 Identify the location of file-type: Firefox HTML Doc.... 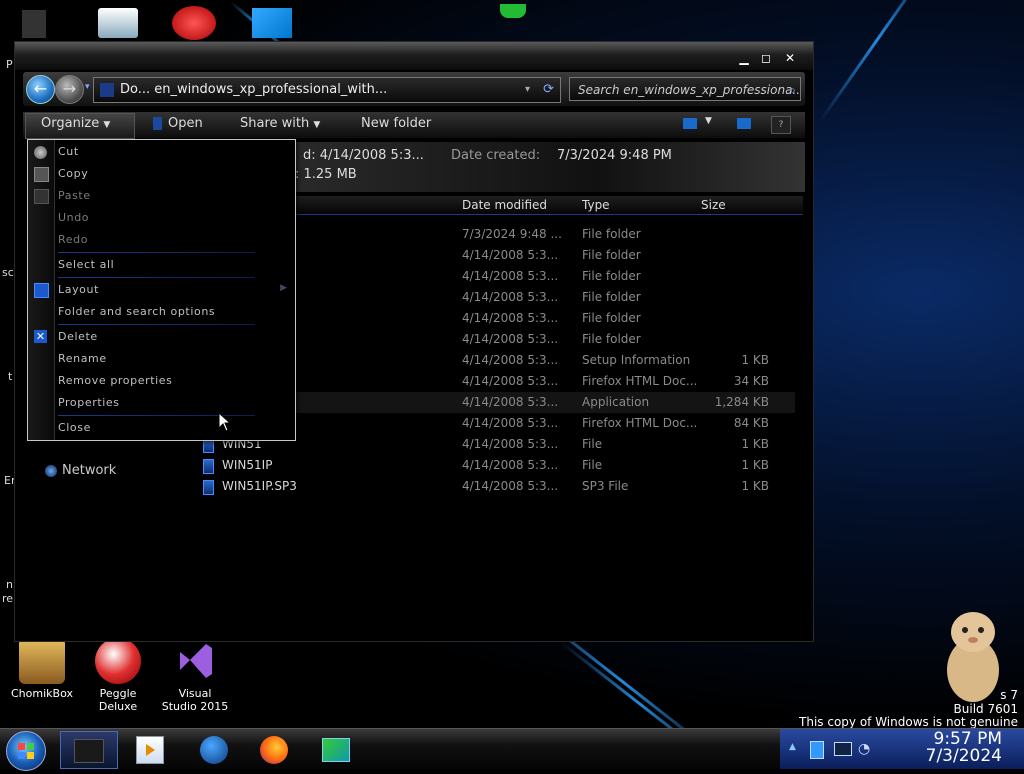
(640, 381).